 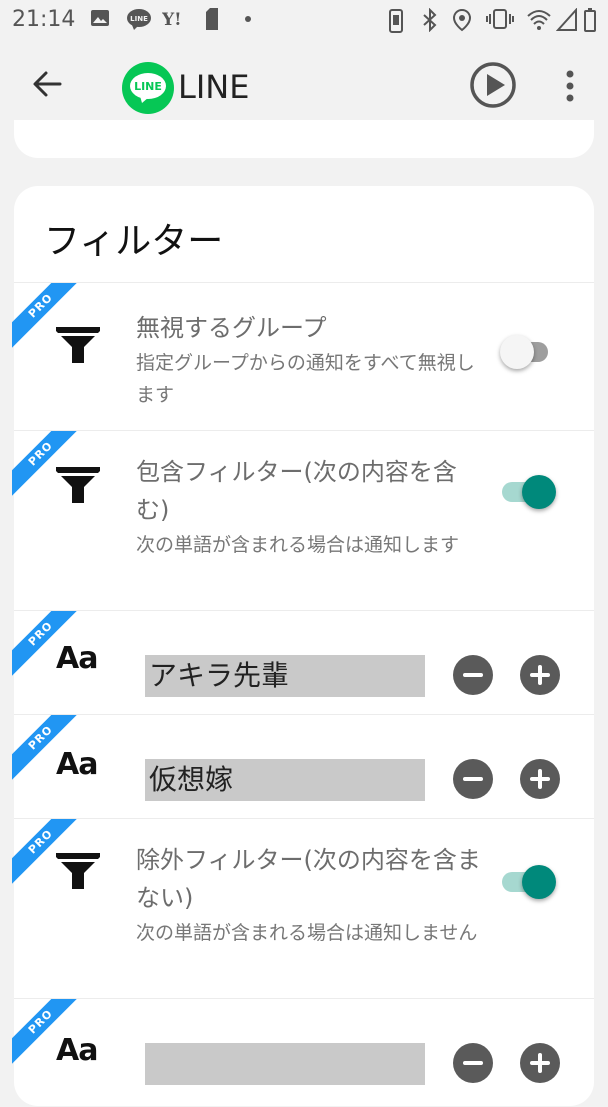 What do you see at coordinates (396, 21) in the screenshot?
I see `phone-icon` at bounding box center [396, 21].